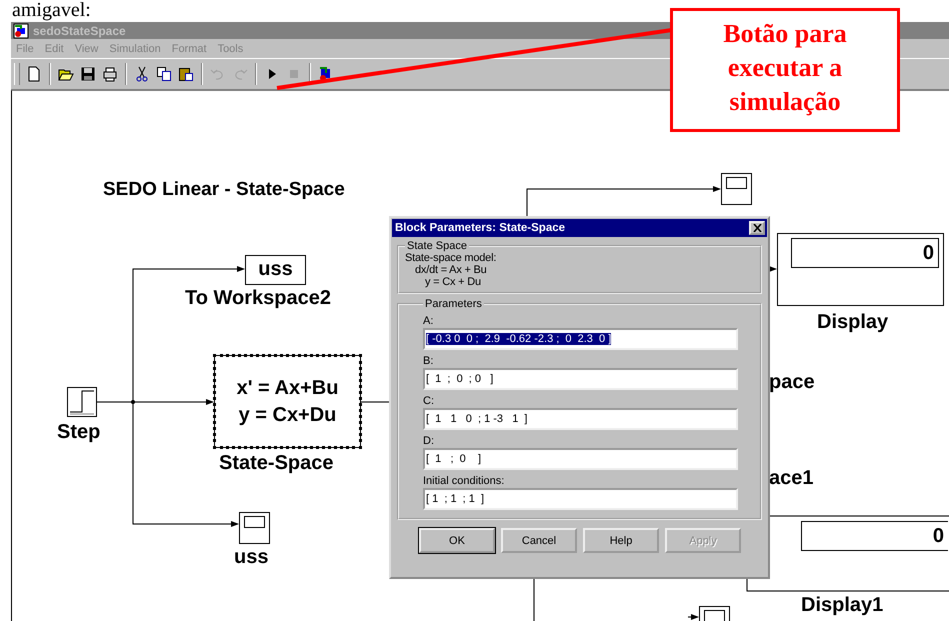  I want to click on input-field: [ 1 ; 0 ], so click(580, 459).